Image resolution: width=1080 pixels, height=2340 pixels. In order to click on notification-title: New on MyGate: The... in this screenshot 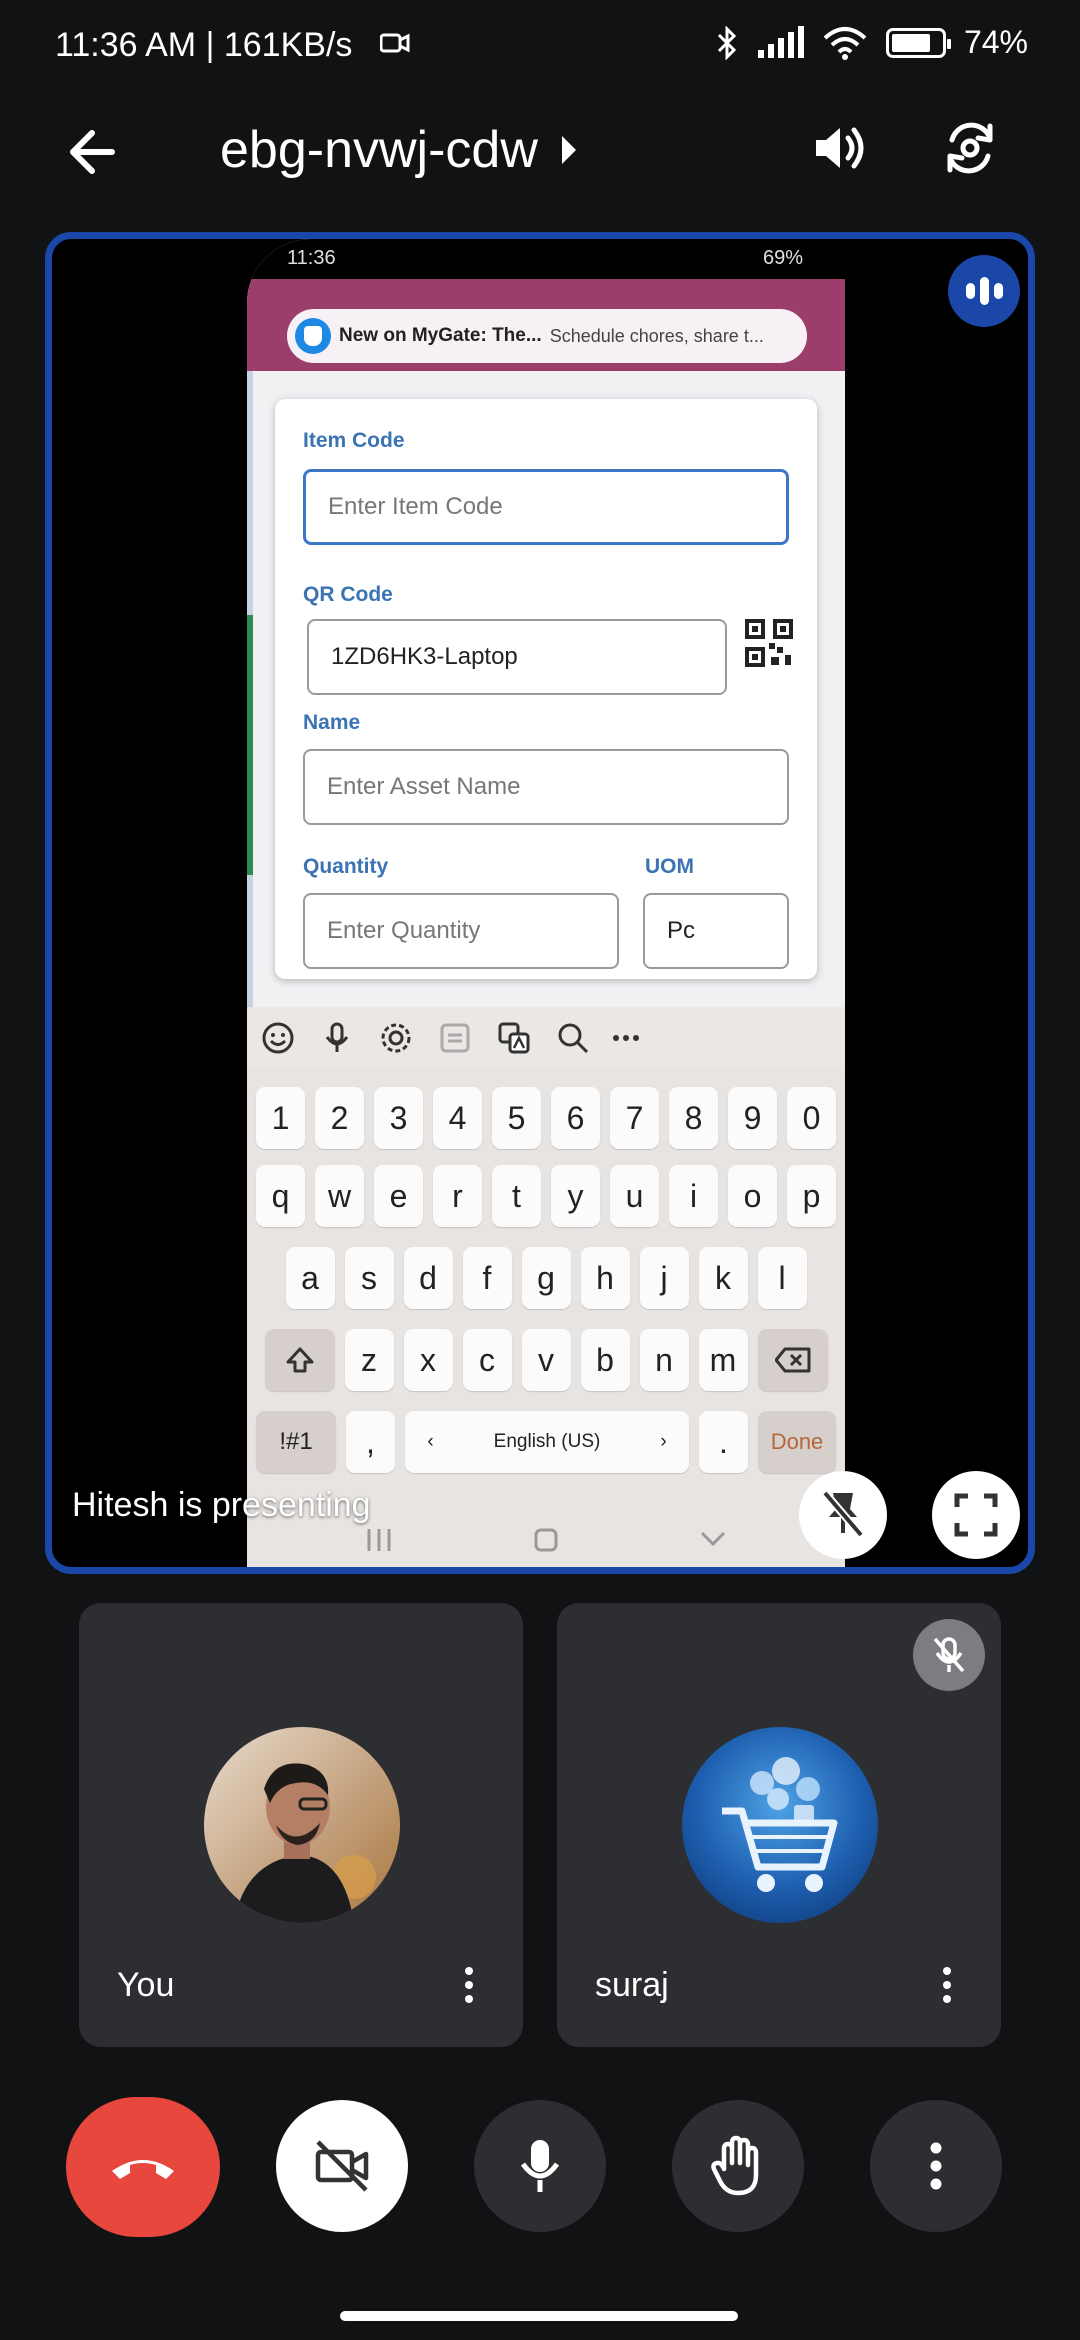, I will do `click(440, 335)`.